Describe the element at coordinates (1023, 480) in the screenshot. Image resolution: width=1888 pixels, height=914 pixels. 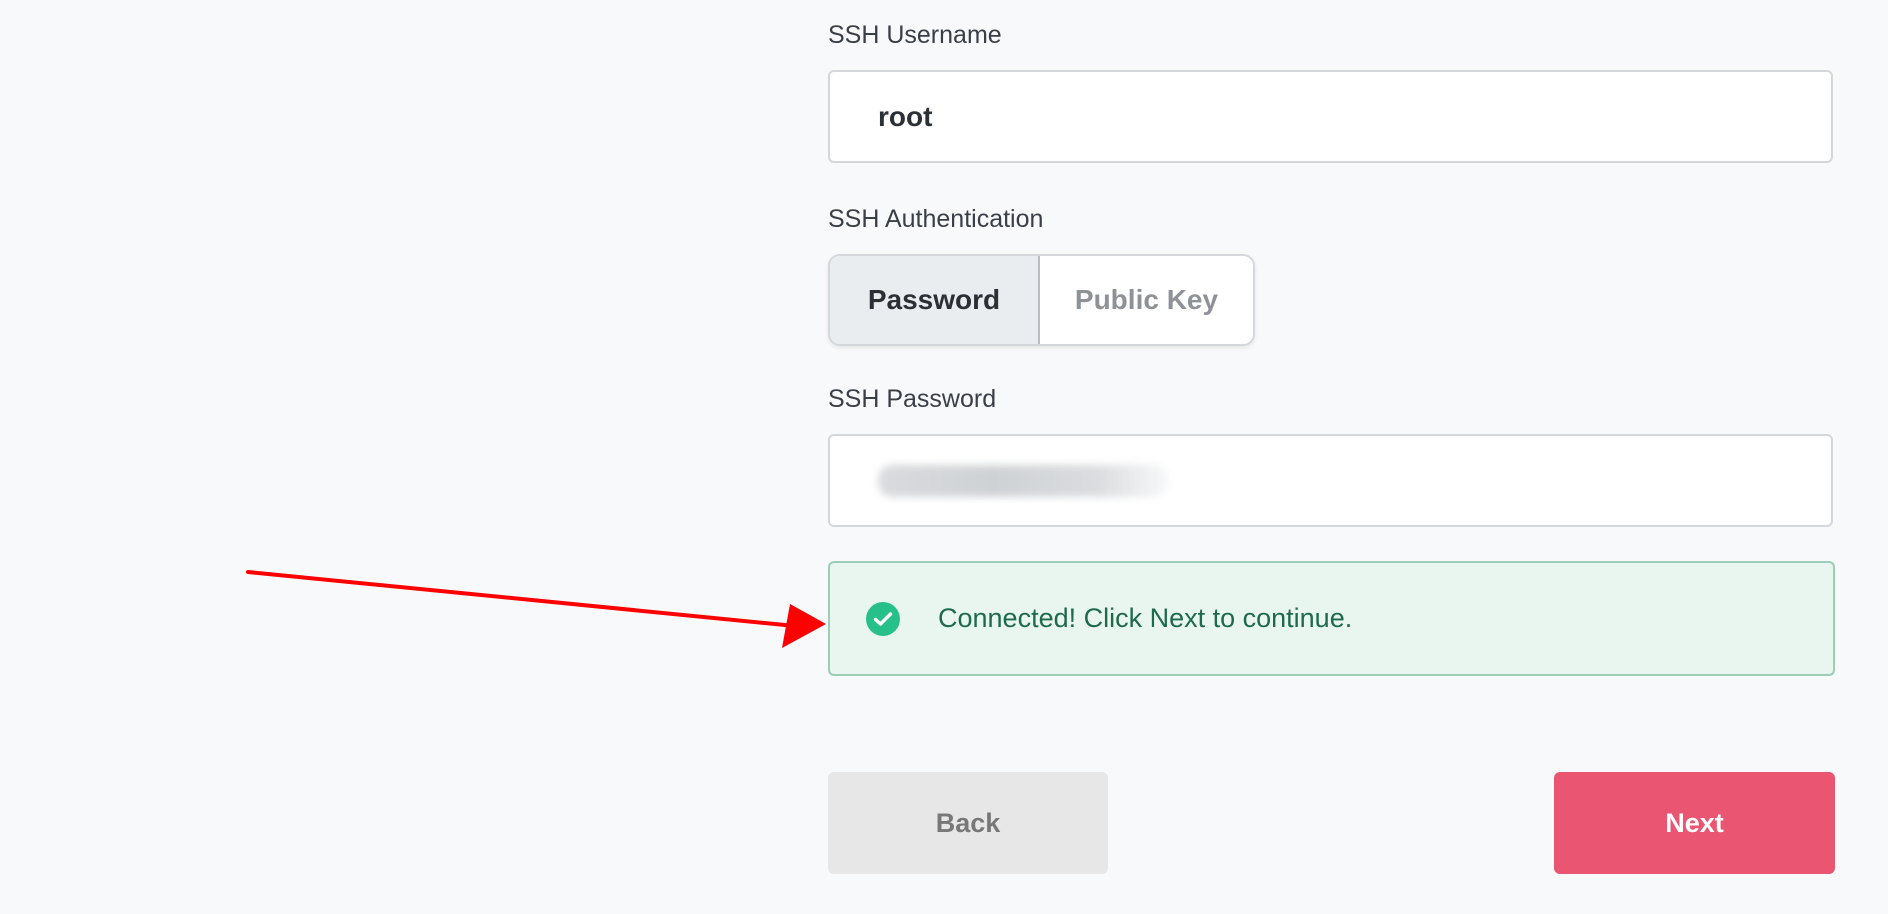
I see `password-redacted-value` at that location.